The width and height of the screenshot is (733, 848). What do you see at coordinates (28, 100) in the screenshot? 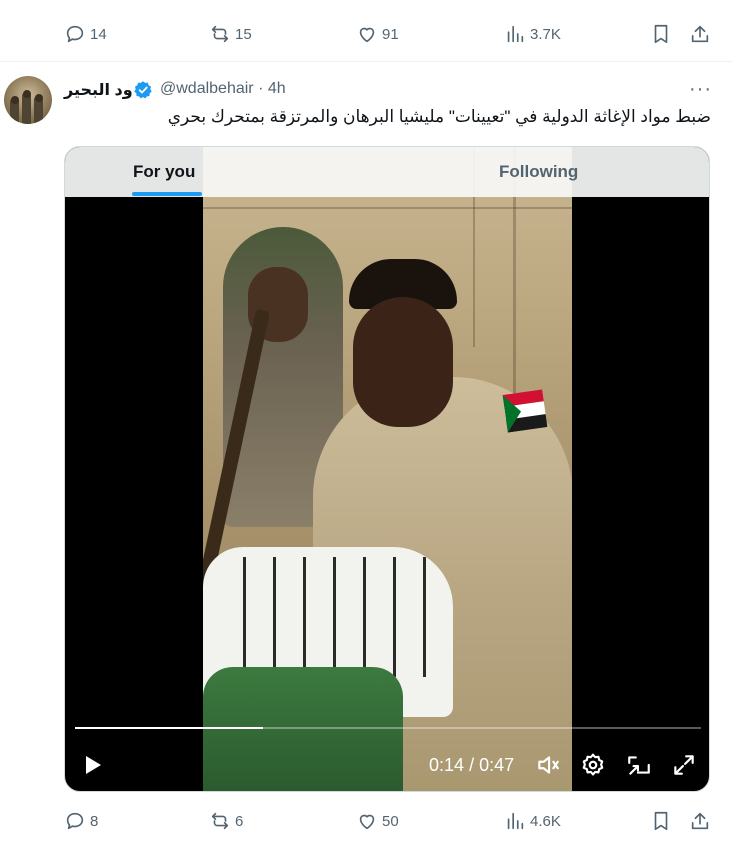
I see `avatar` at bounding box center [28, 100].